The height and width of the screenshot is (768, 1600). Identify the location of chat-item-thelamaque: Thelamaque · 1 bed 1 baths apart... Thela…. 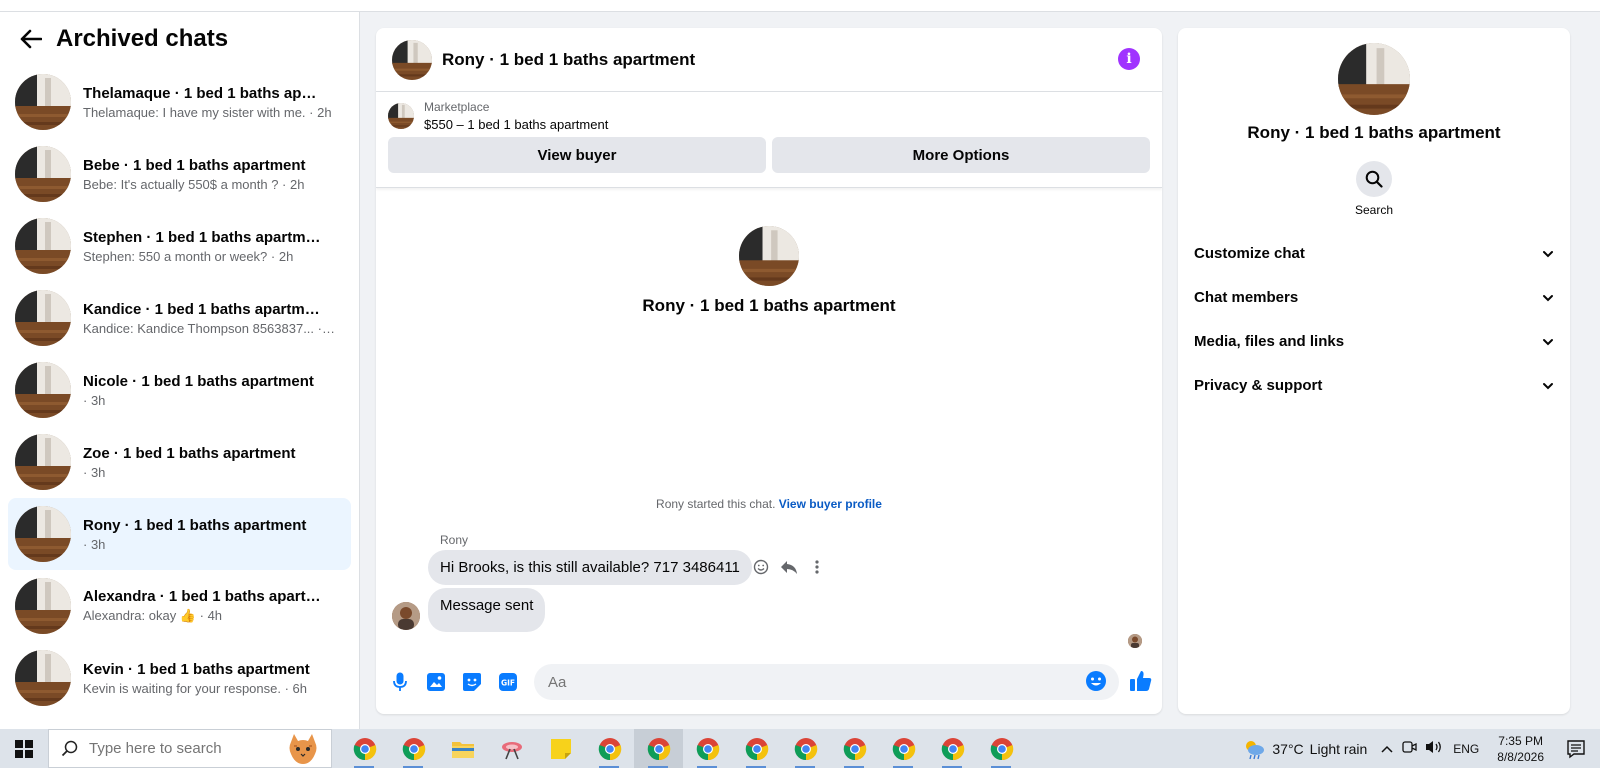
(179, 102).